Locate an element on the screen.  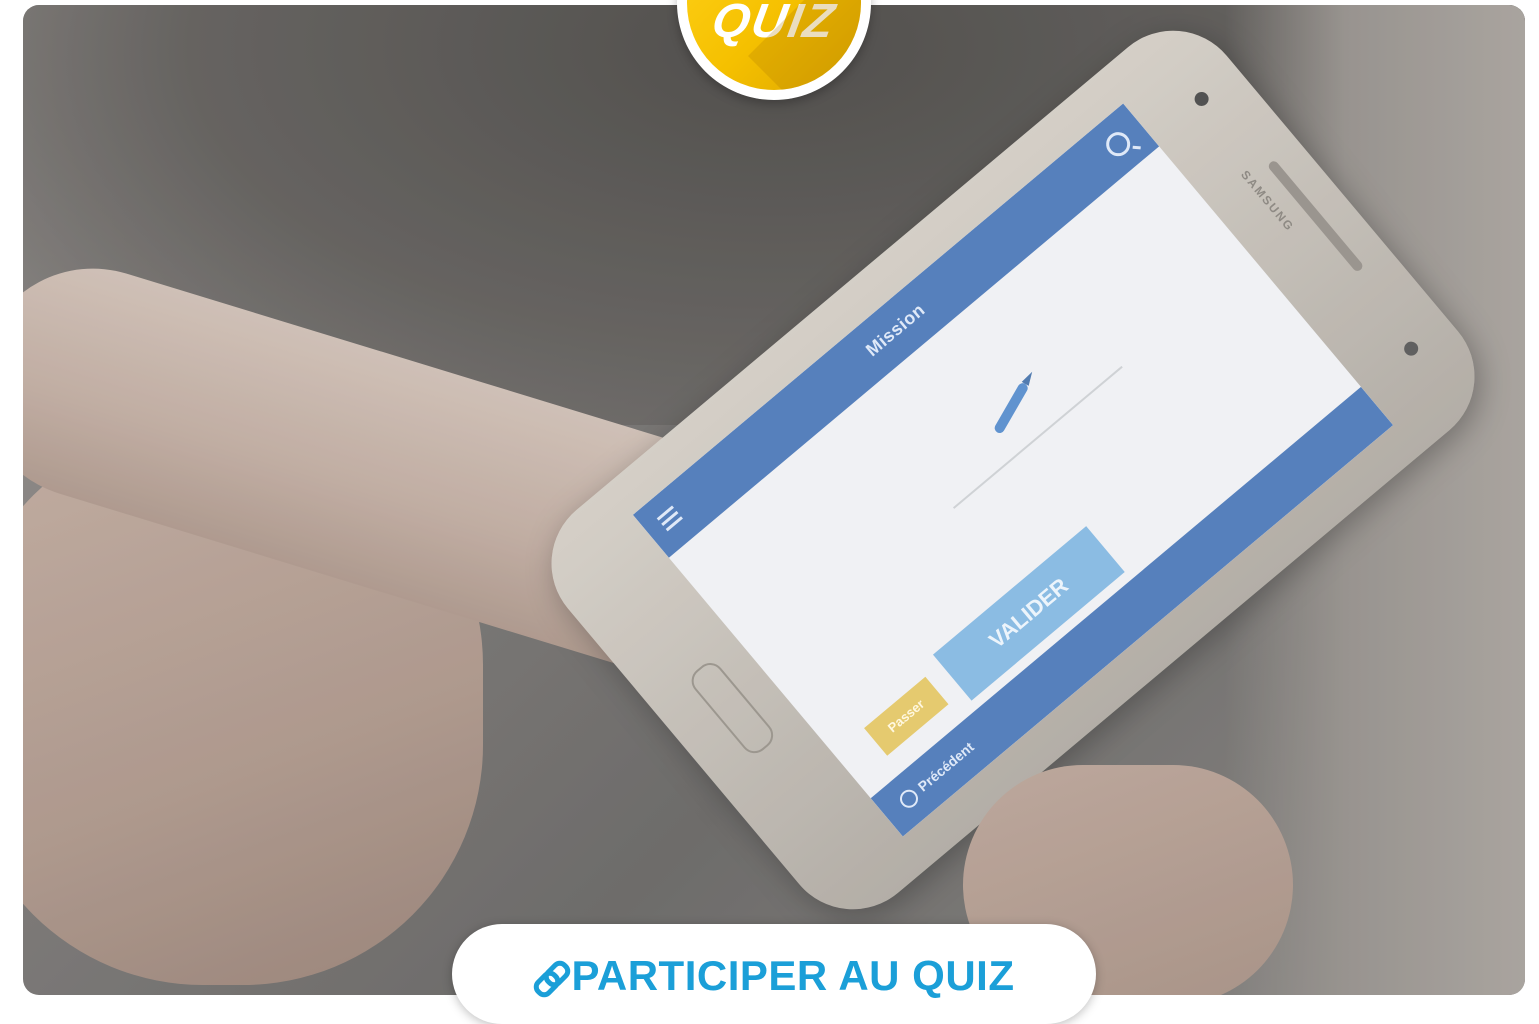
quiz-badge-inner: QUIZ is located at coordinates (774, 45).